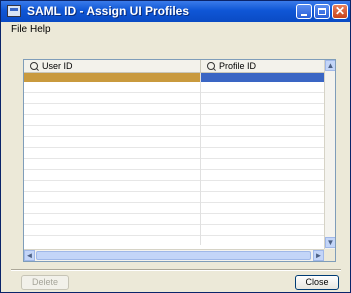 The width and height of the screenshot is (351, 293). What do you see at coordinates (29, 255) in the screenshot?
I see `scroll-left-icon: ◄` at bounding box center [29, 255].